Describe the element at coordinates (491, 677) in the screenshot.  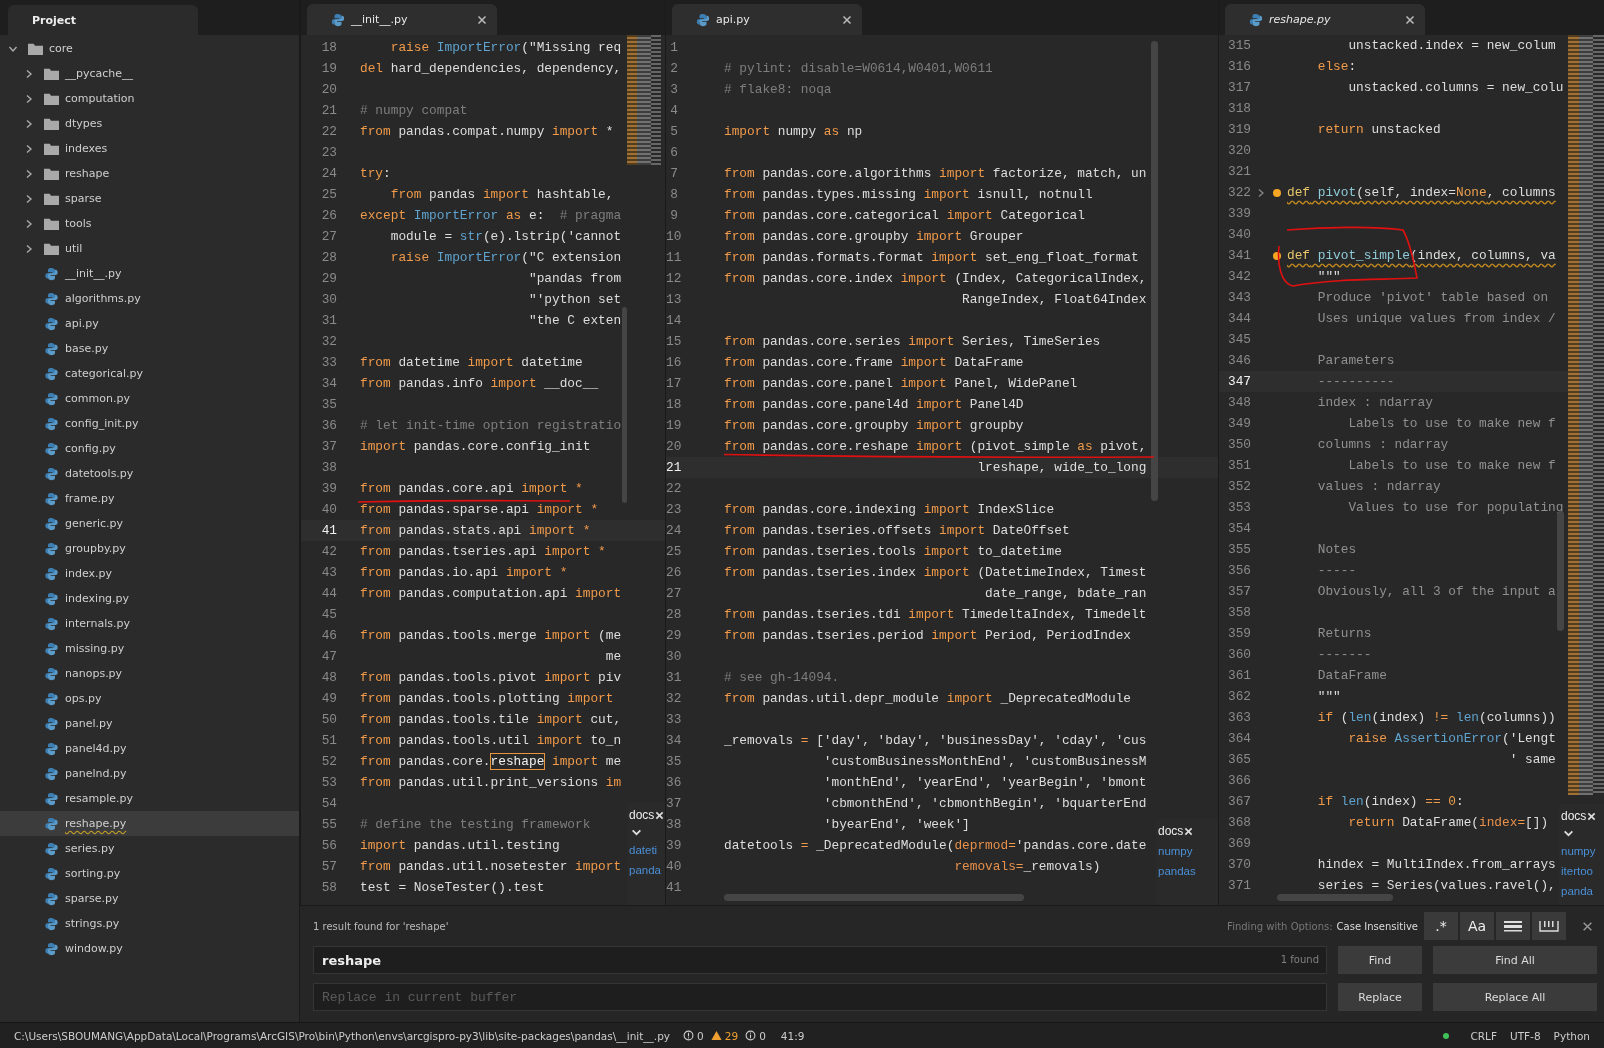
I see `code-line: from pandas.tools.pivot import piv` at that location.